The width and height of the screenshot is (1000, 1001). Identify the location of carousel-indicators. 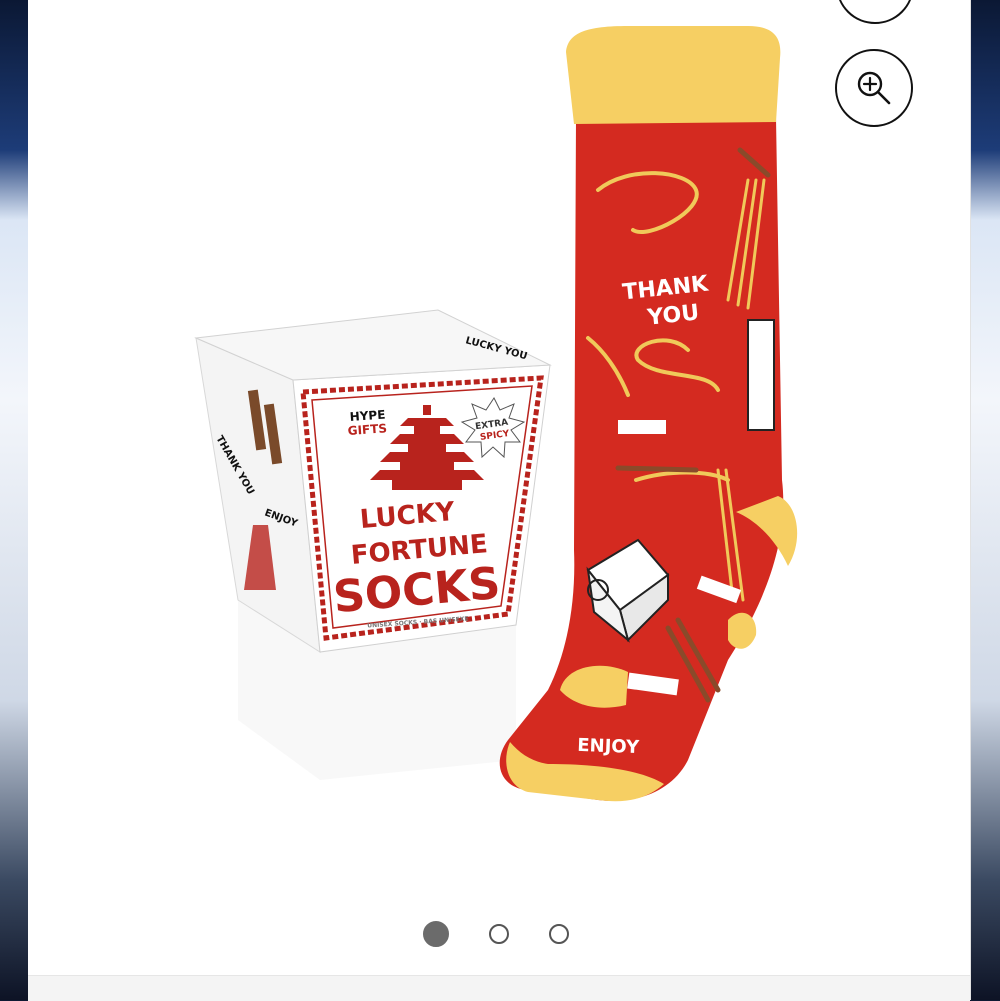
(496, 934).